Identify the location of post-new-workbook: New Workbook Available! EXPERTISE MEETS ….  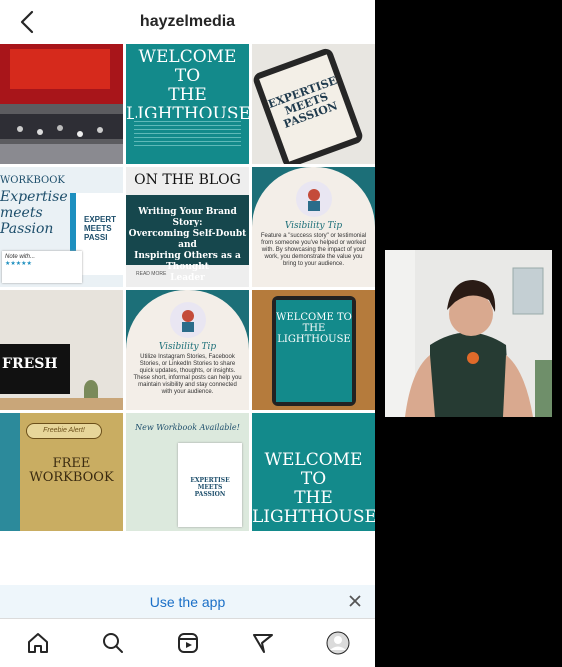
(187, 472).